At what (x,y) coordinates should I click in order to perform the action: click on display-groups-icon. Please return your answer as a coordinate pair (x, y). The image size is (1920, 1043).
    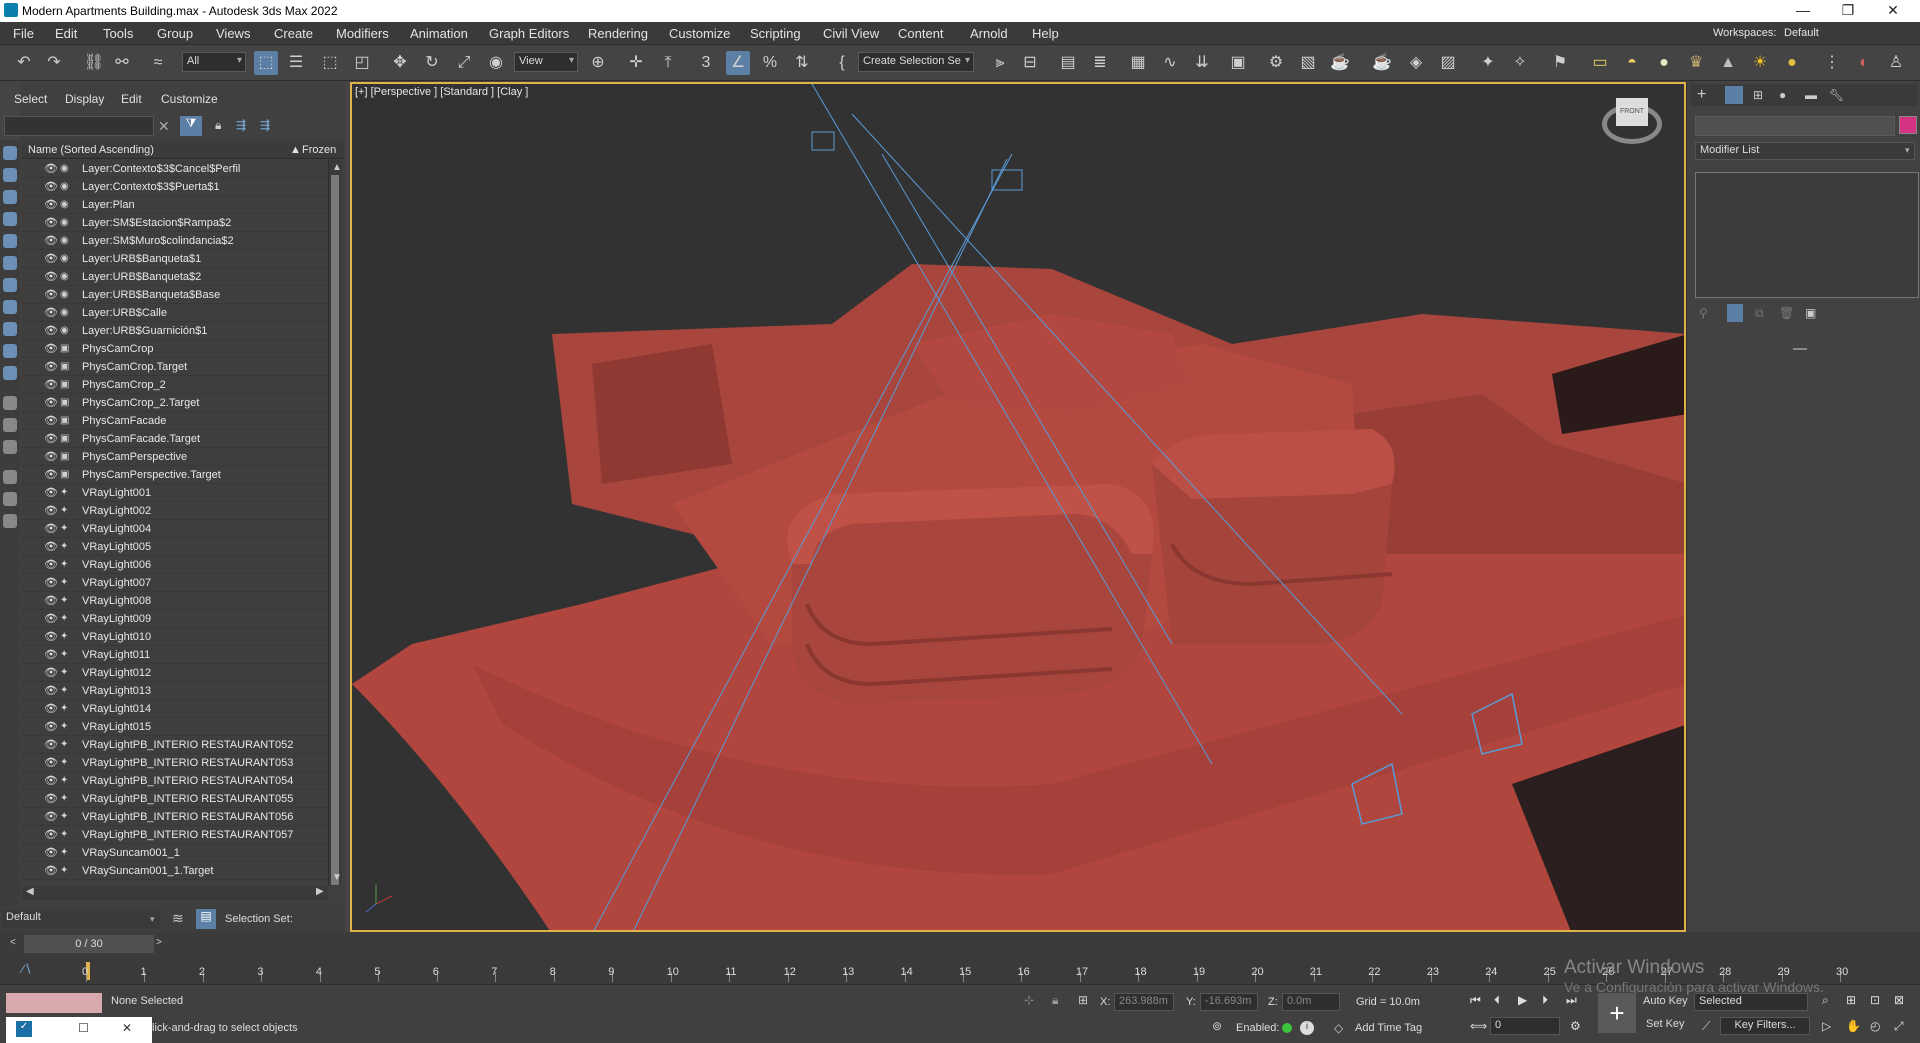
    Looking at the image, I should click on (10, 285).